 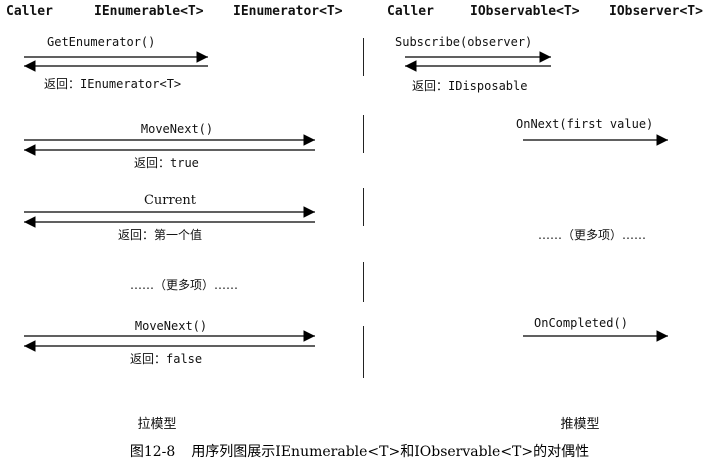 I want to click on oncompleted-label: OnCompleted(), so click(x=581, y=323).